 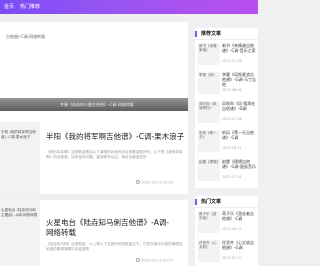 What do you see at coordinates (116, 137) in the screenshot?
I see `article-title: 半阳《我的将军啊吉他谱》-C调-果木浪子` at bounding box center [116, 137].